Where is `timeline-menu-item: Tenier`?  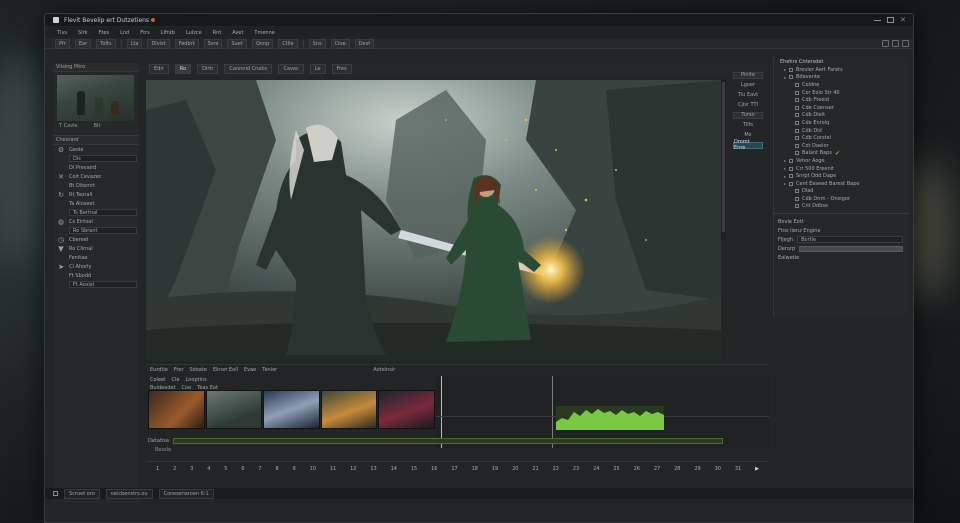 timeline-menu-item: Tenier is located at coordinates (269, 370).